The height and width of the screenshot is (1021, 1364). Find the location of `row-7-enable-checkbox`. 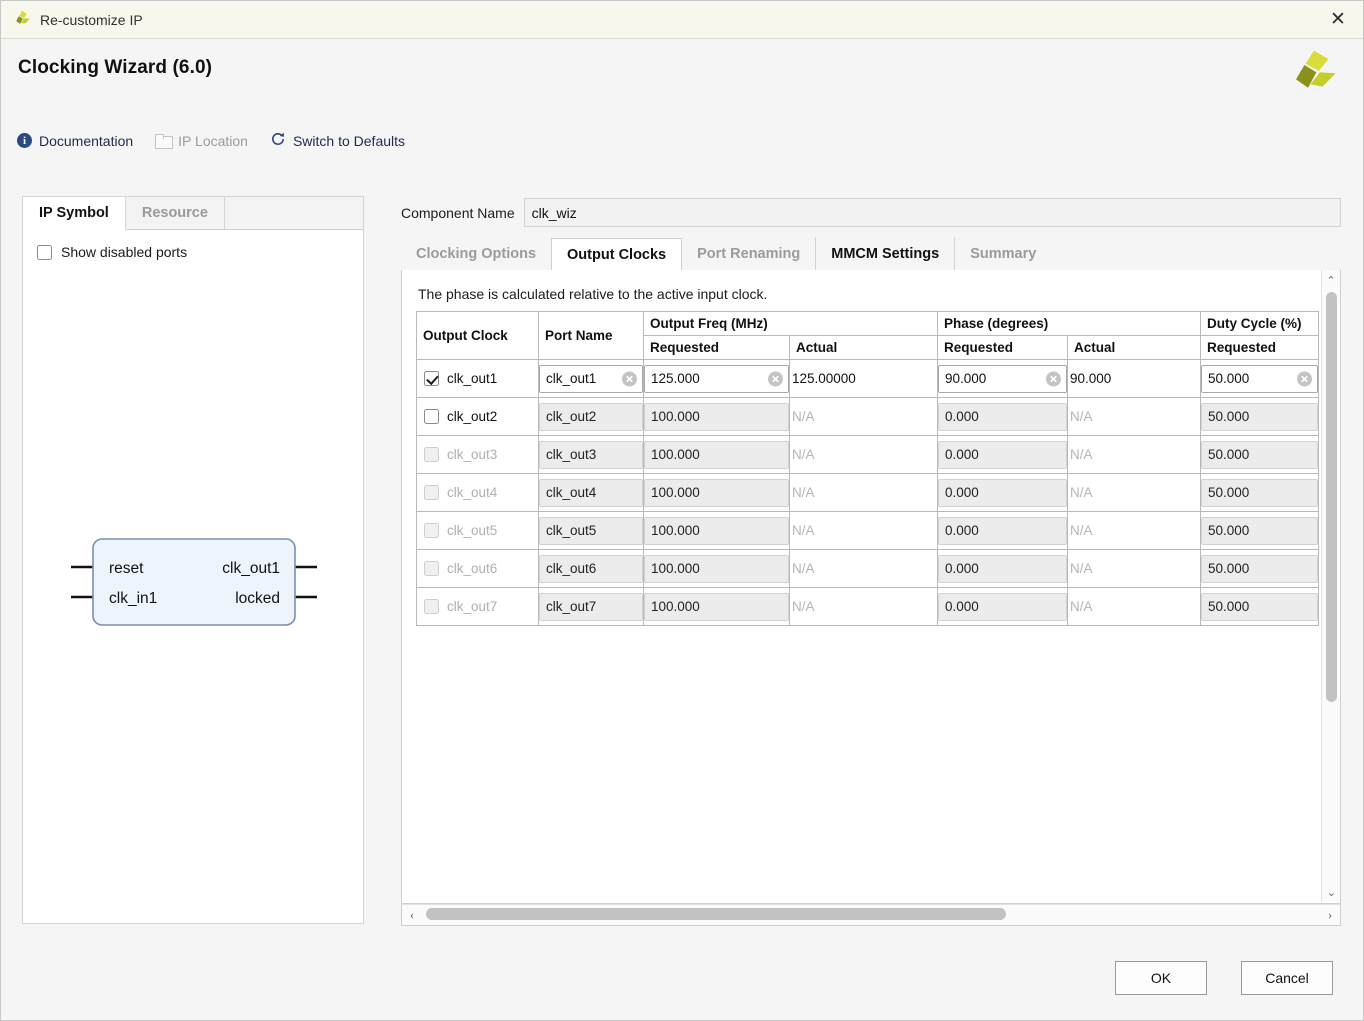

row-7-enable-checkbox is located at coordinates (431, 606).